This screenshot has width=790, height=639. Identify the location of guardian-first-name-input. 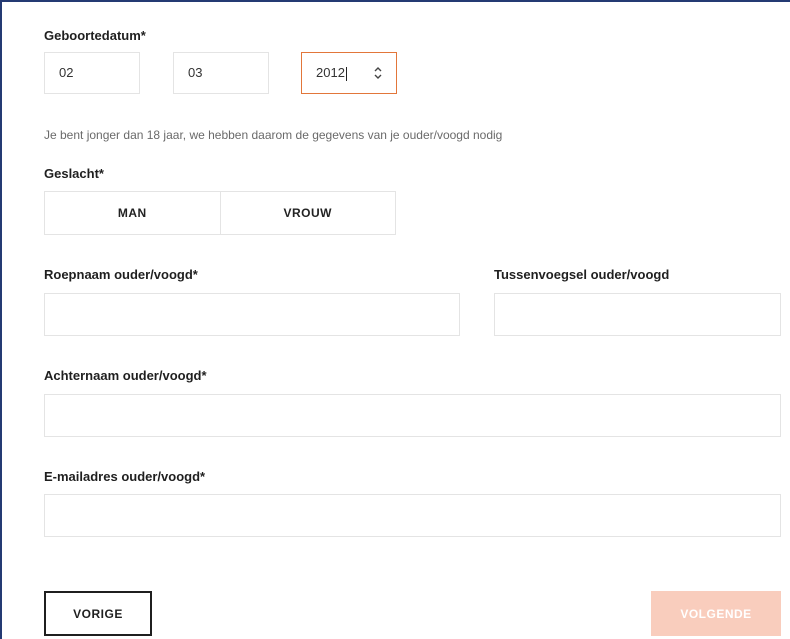
(252, 314).